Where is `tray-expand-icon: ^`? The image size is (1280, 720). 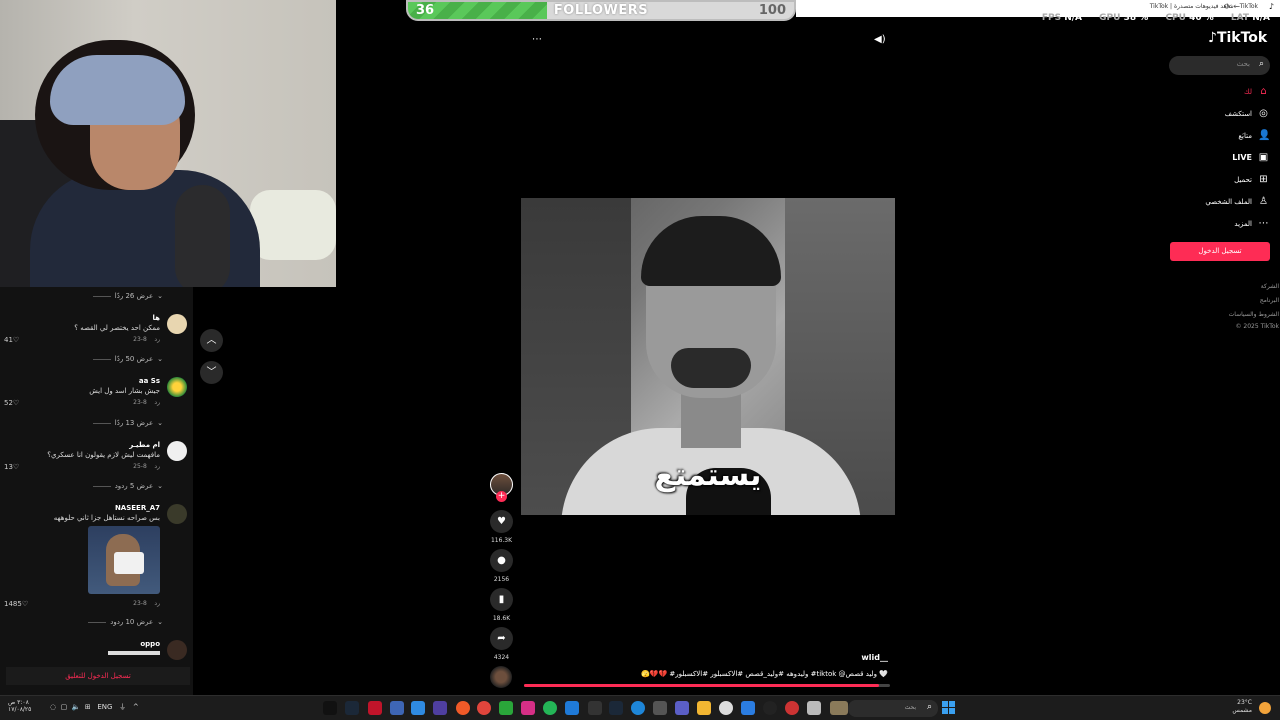
tray-expand-icon: ^ is located at coordinates (136, 707).